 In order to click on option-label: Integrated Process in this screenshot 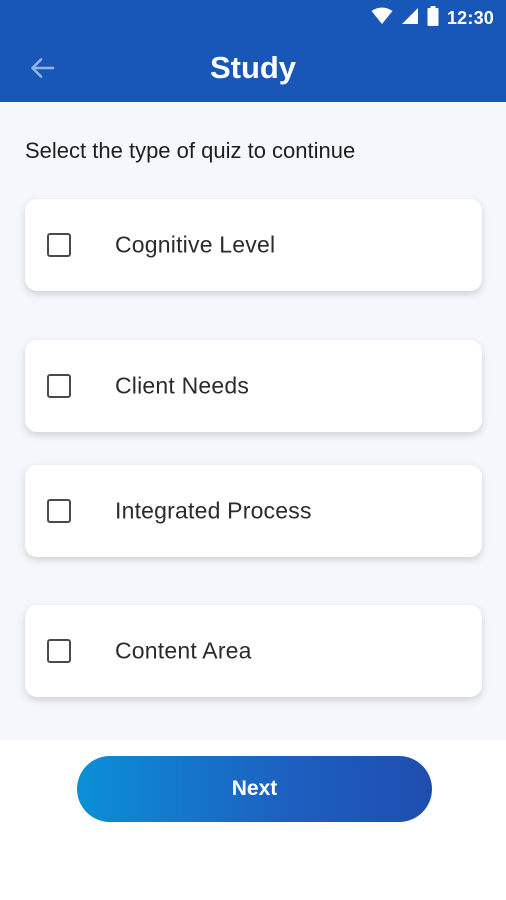, I will do `click(213, 510)`.